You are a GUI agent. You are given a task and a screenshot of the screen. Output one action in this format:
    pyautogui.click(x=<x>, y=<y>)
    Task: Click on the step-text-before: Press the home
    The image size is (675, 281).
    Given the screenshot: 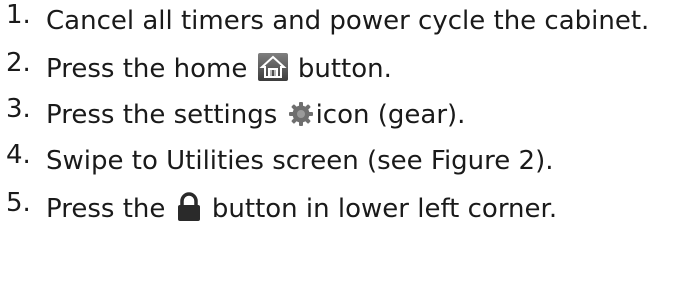 What is the action you would take?
    pyautogui.click(x=147, y=69)
    